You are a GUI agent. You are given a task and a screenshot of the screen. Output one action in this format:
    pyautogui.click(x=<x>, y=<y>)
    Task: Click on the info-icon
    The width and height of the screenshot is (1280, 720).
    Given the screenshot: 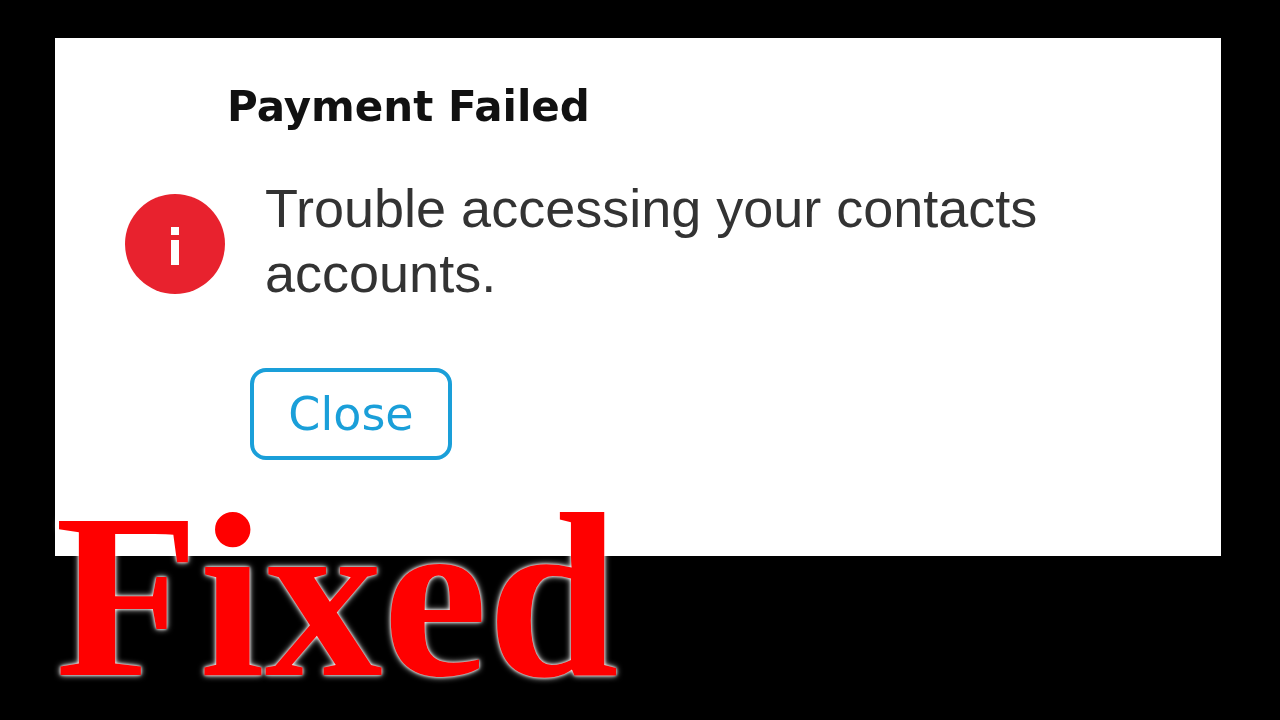 What is the action you would take?
    pyautogui.click(x=175, y=244)
    